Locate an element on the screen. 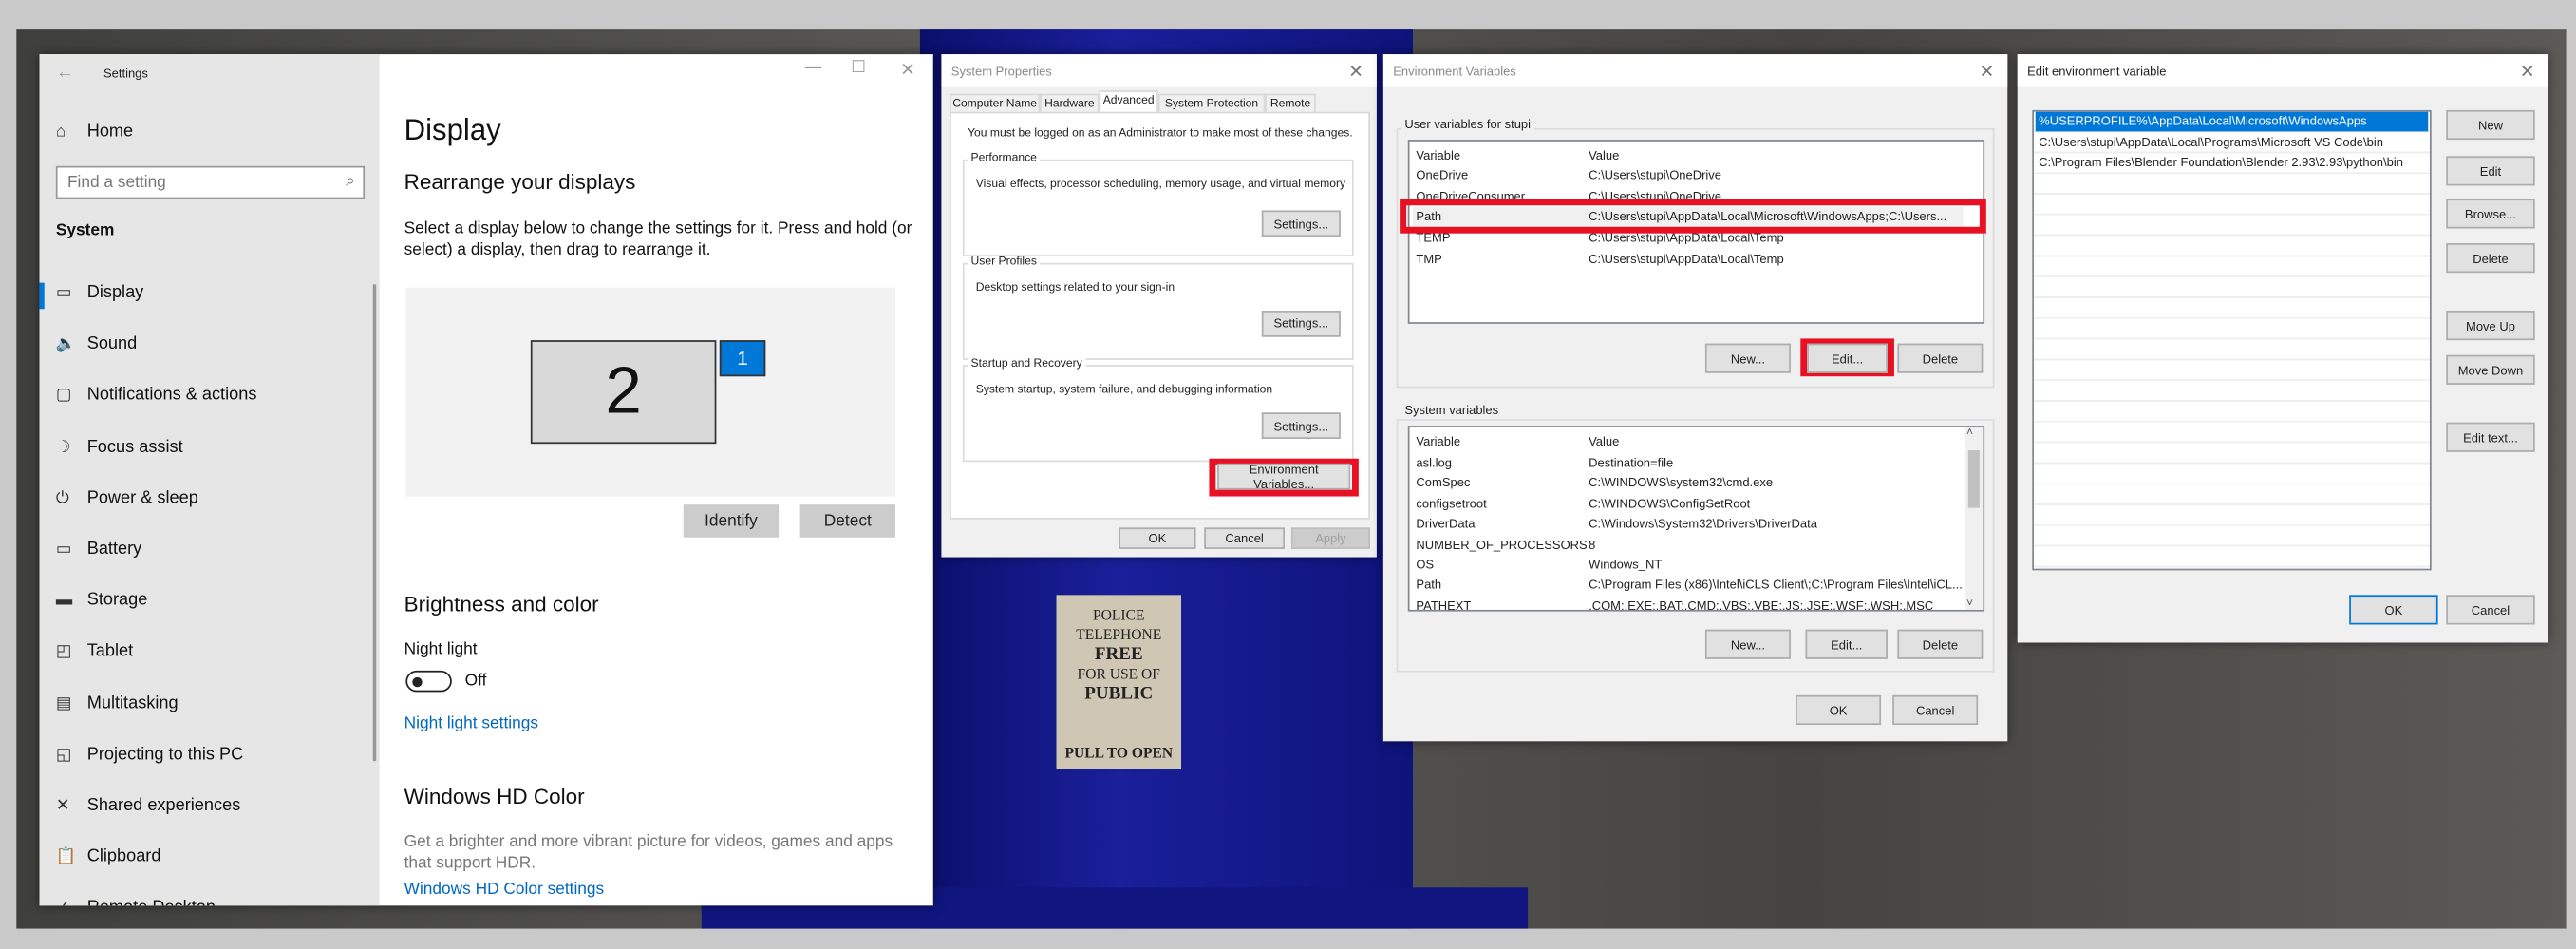  minimize-button: — is located at coordinates (813, 68).